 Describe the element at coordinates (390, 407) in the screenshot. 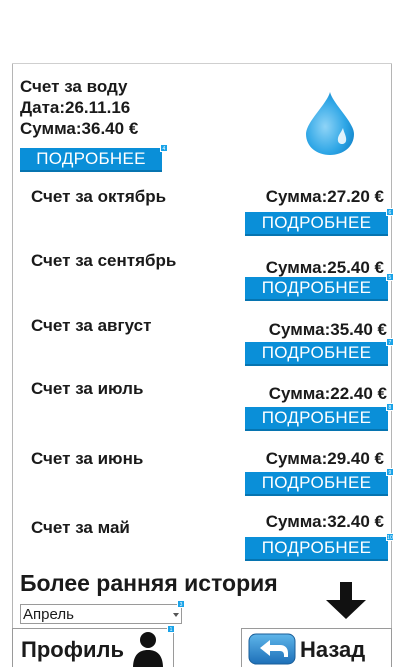

I see `bill-more-badge: 8` at that location.